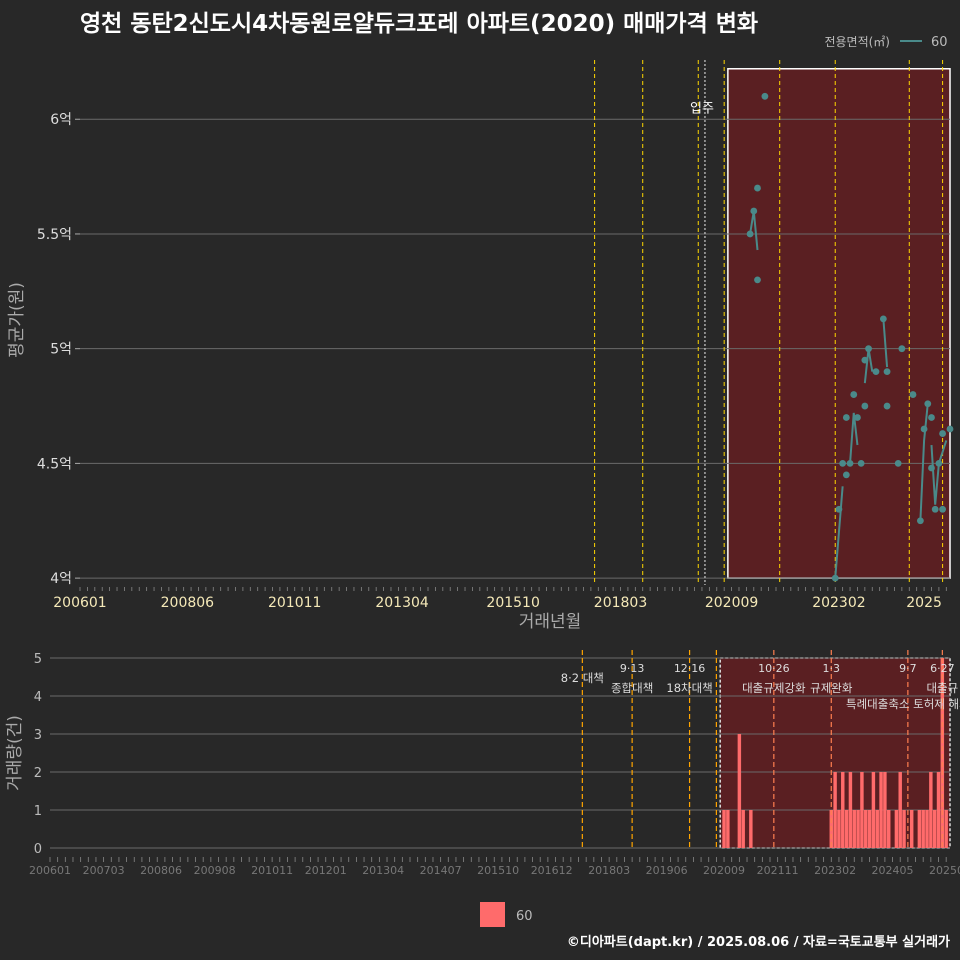 The height and width of the screenshot is (960, 960). What do you see at coordinates (492, 914) in the screenshot?
I see `volume-legend-swatch` at bounding box center [492, 914].